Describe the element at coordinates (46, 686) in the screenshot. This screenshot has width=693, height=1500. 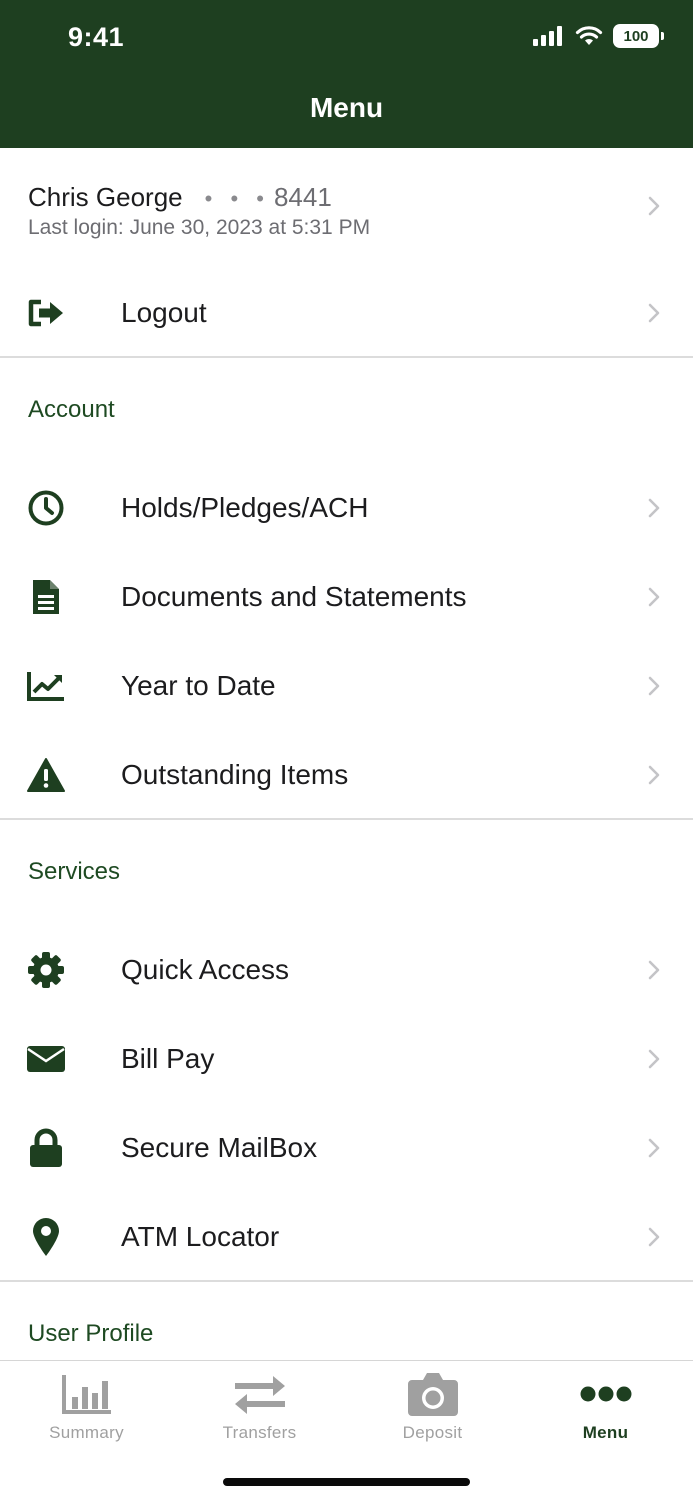
I see `chart-line-icon` at that location.